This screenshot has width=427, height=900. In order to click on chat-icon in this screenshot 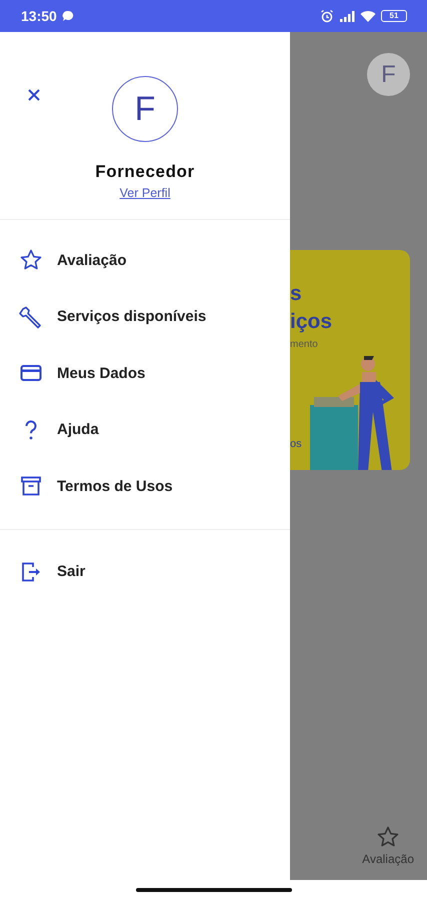, I will do `click(68, 16)`.